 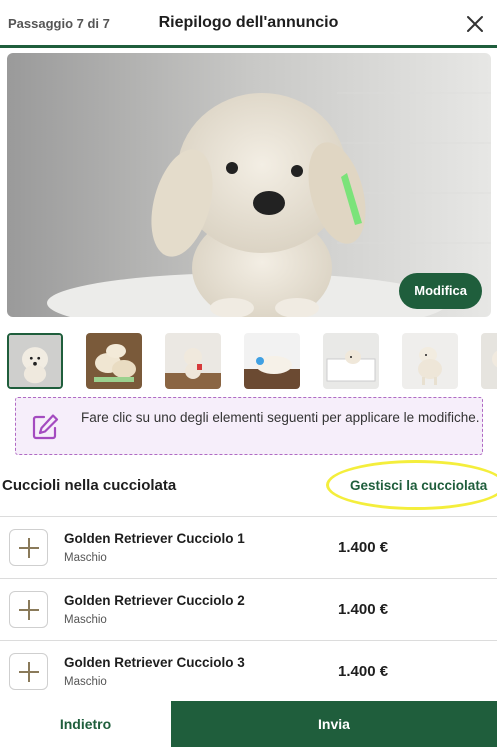 I want to click on puppy-name: Golden Retriever Cucciolo 3, so click(x=154, y=662).